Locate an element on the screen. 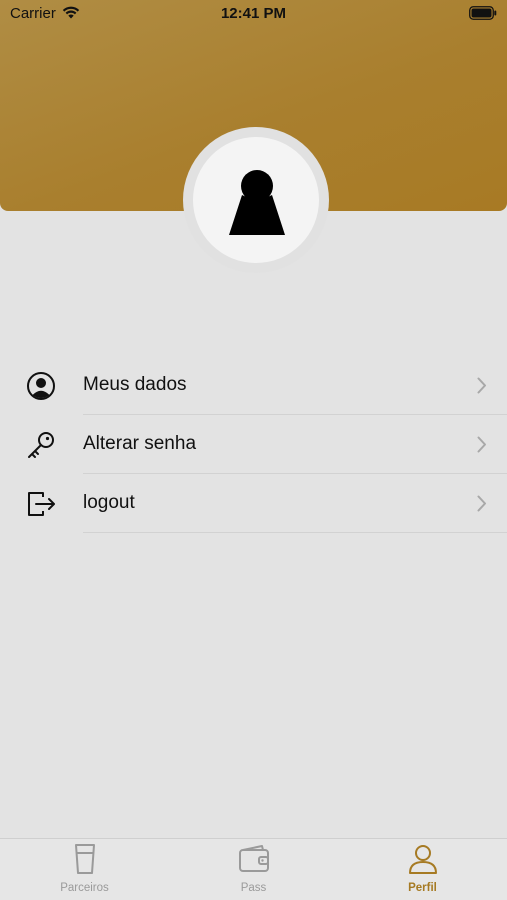 The width and height of the screenshot is (507, 900). clock-time: 12:41 PM is located at coordinates (253, 13).